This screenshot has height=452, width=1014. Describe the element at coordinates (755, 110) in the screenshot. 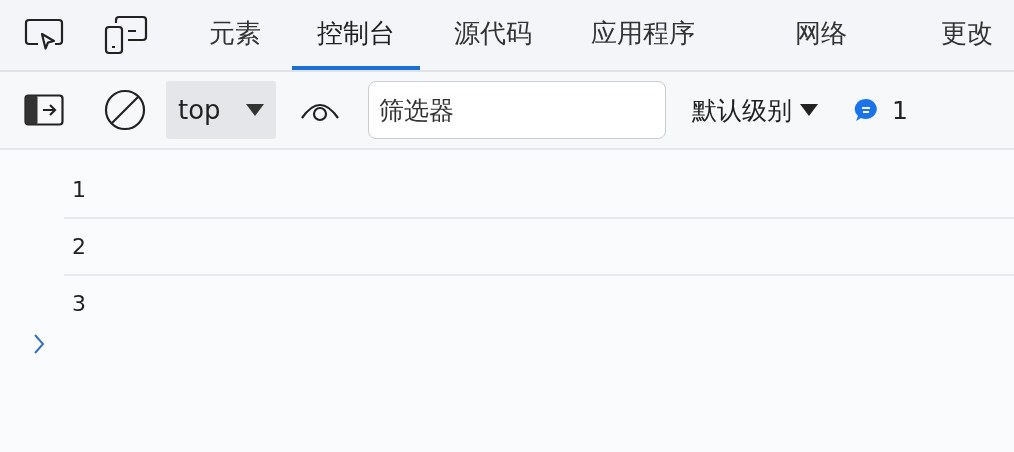

I see `level-dropdown: 默认级别` at that location.